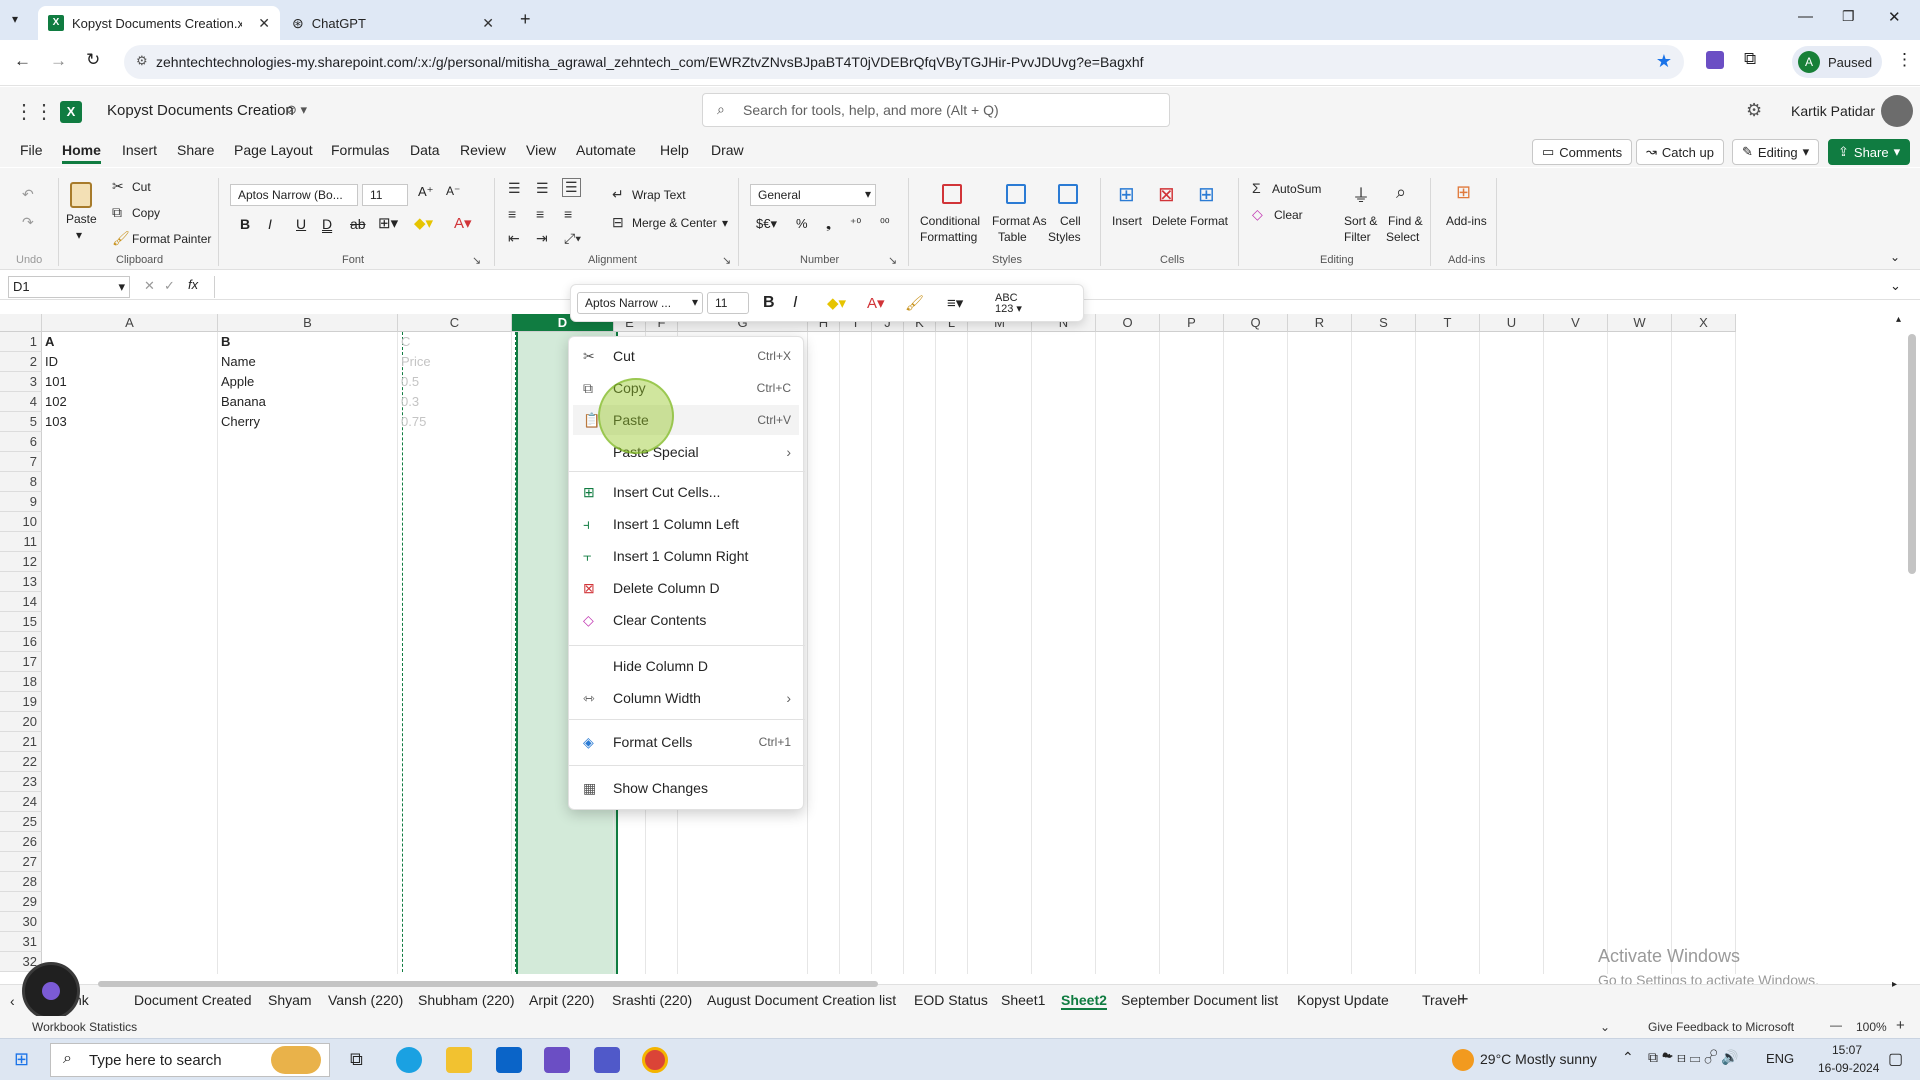 This screenshot has height=1080, width=1920. I want to click on tab-data: Data, so click(425, 150).